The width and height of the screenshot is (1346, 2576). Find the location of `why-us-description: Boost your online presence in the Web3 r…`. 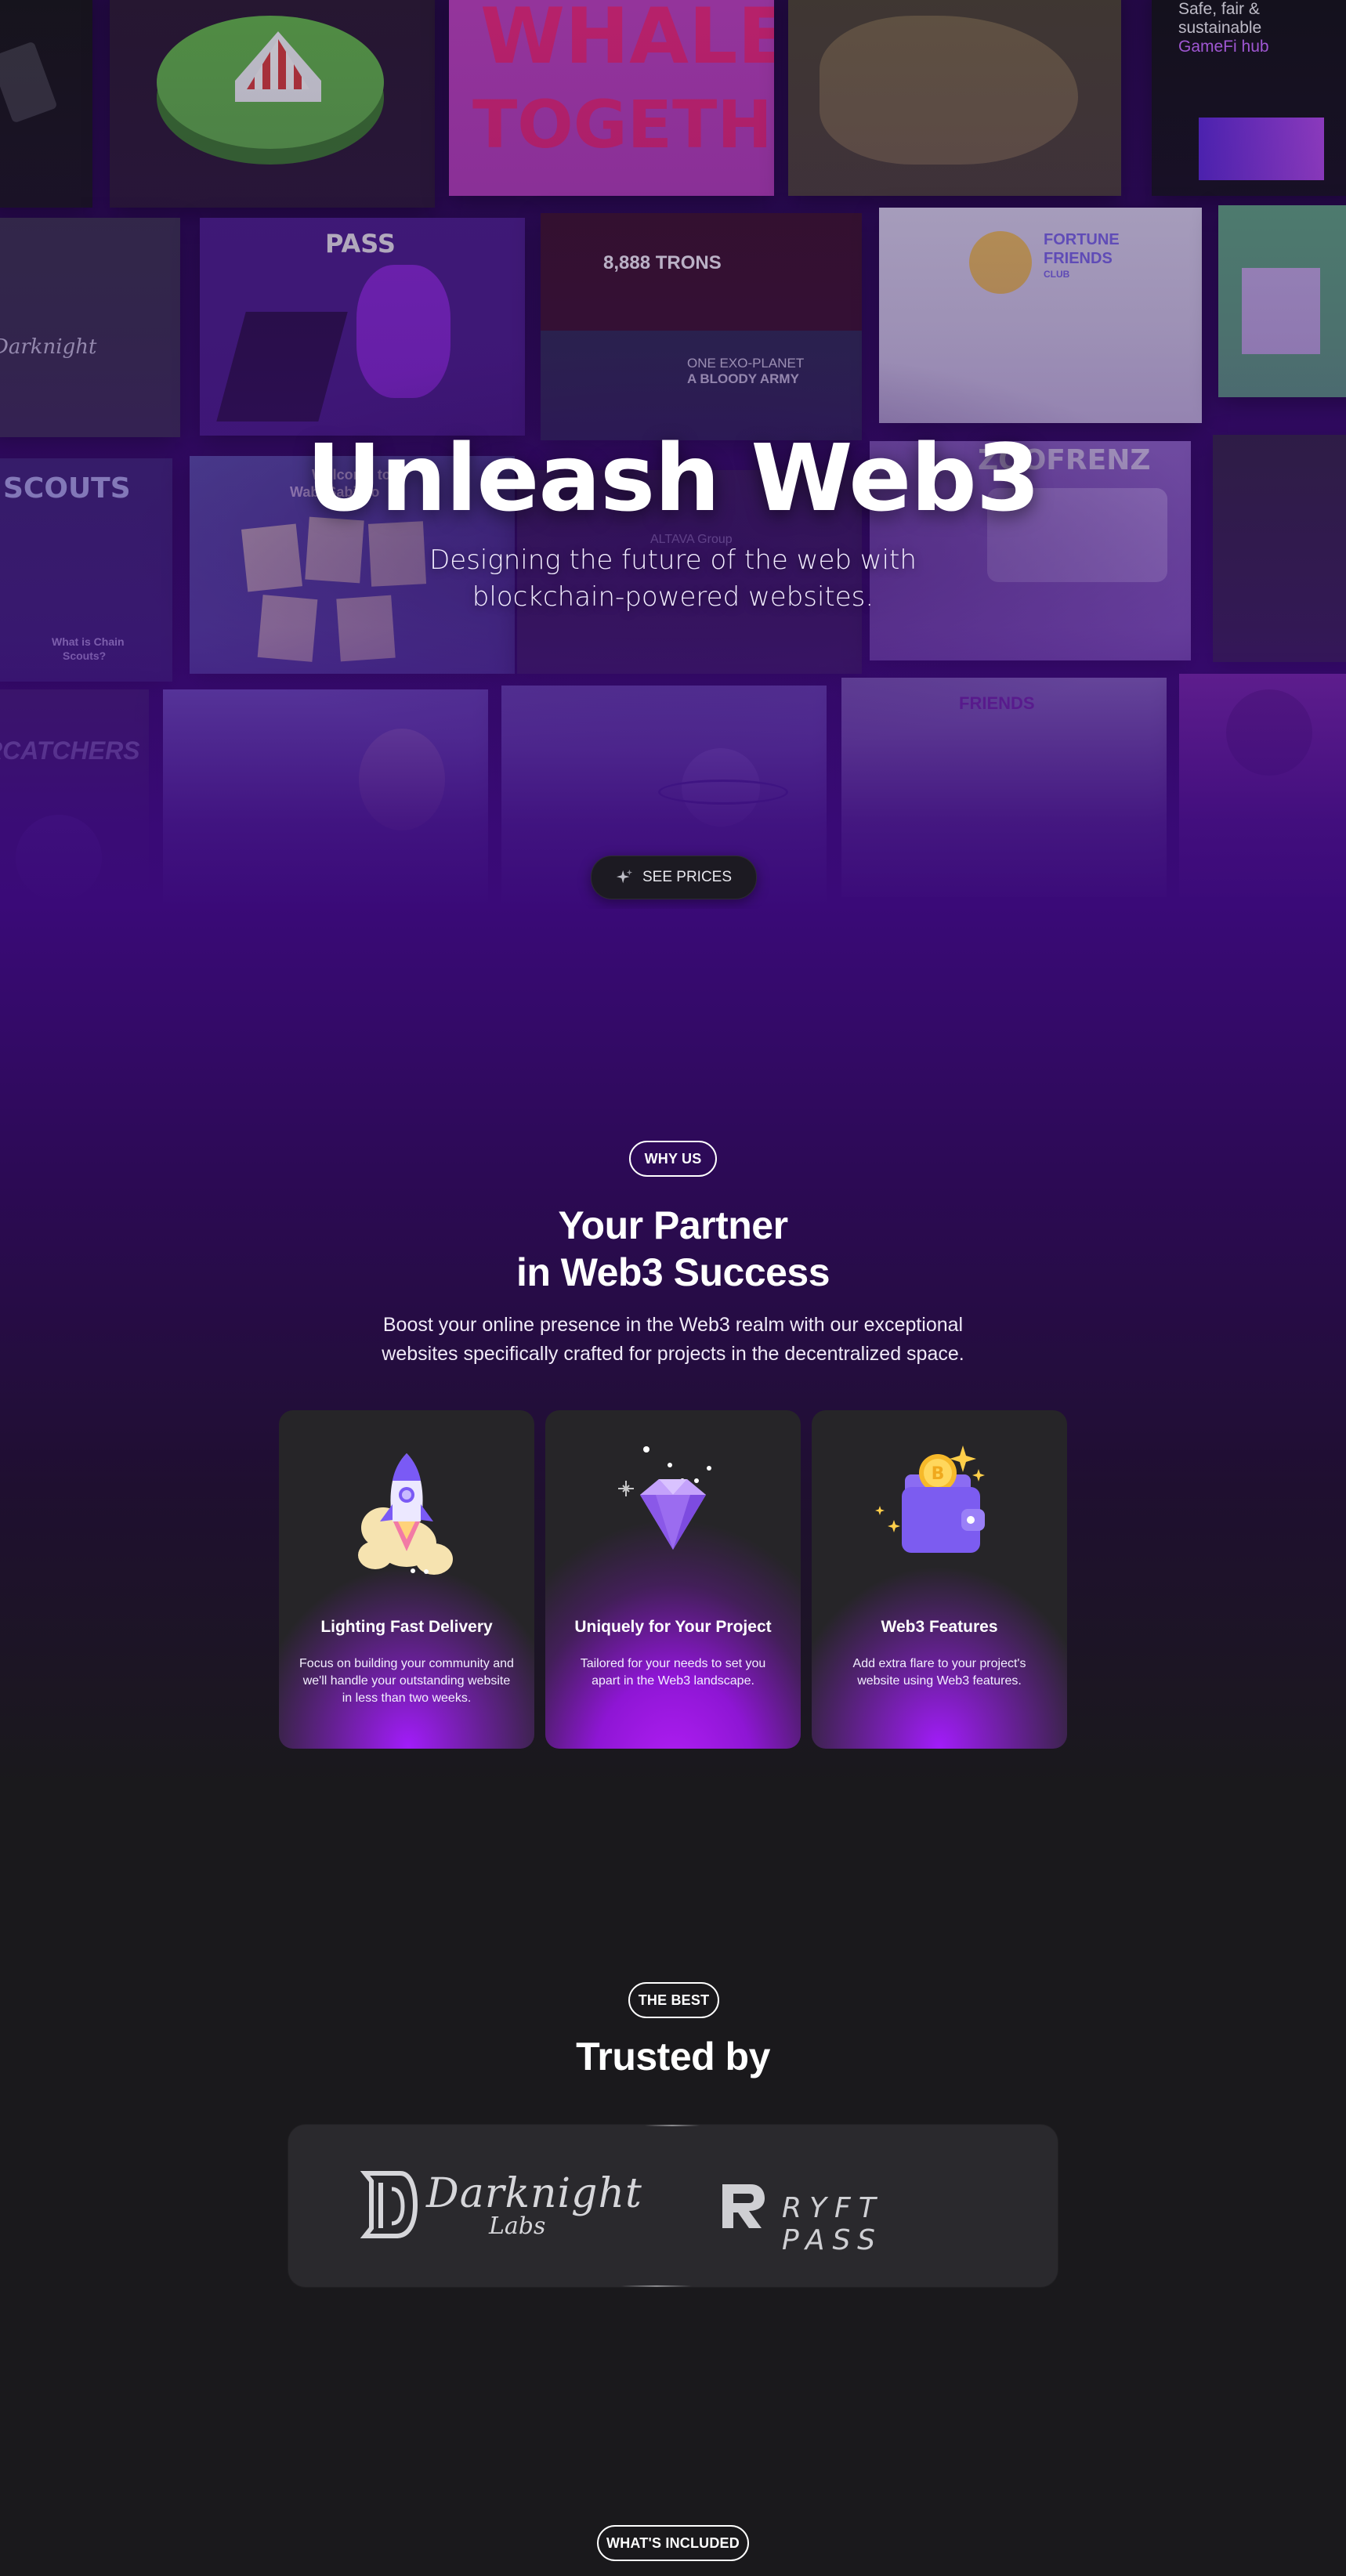

why-us-description: Boost your online presence in the Web3 r… is located at coordinates (673, 1339).